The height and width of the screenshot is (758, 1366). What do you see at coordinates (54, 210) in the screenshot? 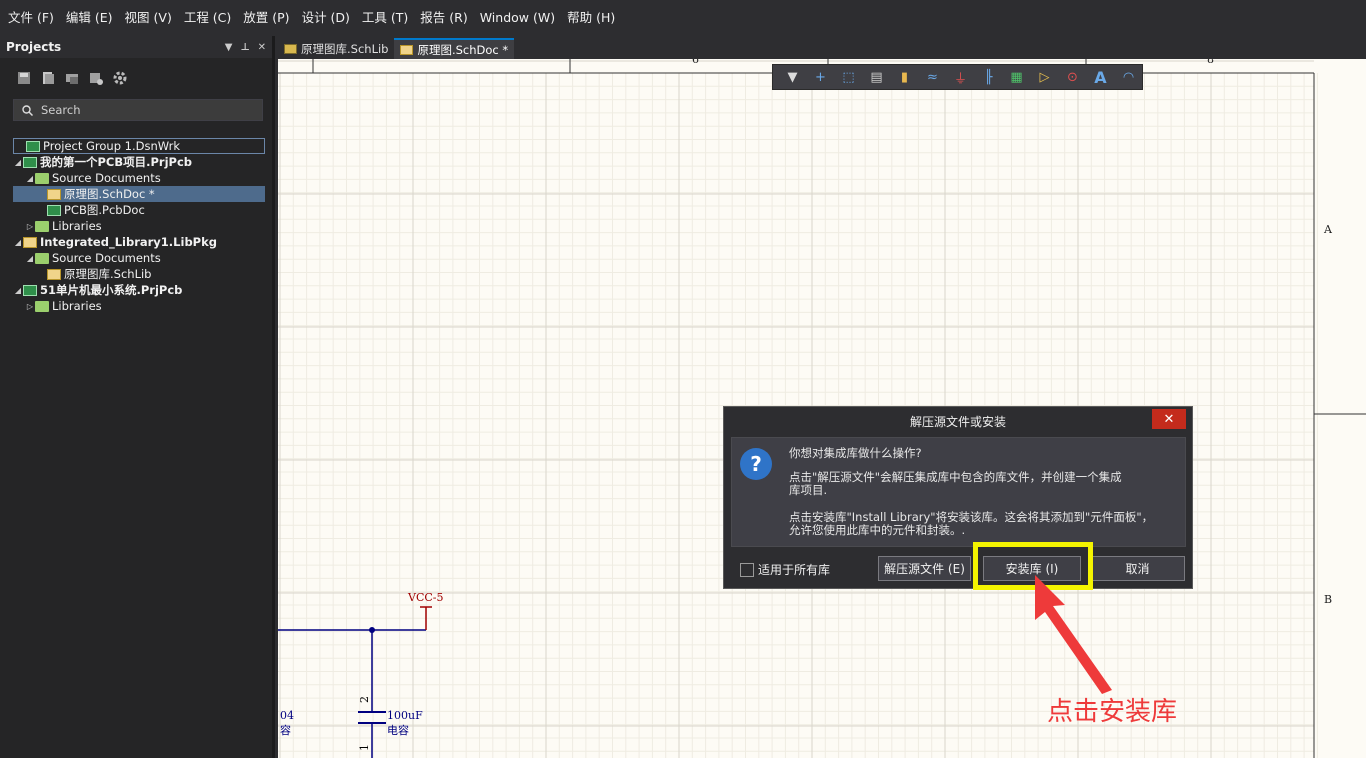
I see `pcbdoc-icon` at bounding box center [54, 210].